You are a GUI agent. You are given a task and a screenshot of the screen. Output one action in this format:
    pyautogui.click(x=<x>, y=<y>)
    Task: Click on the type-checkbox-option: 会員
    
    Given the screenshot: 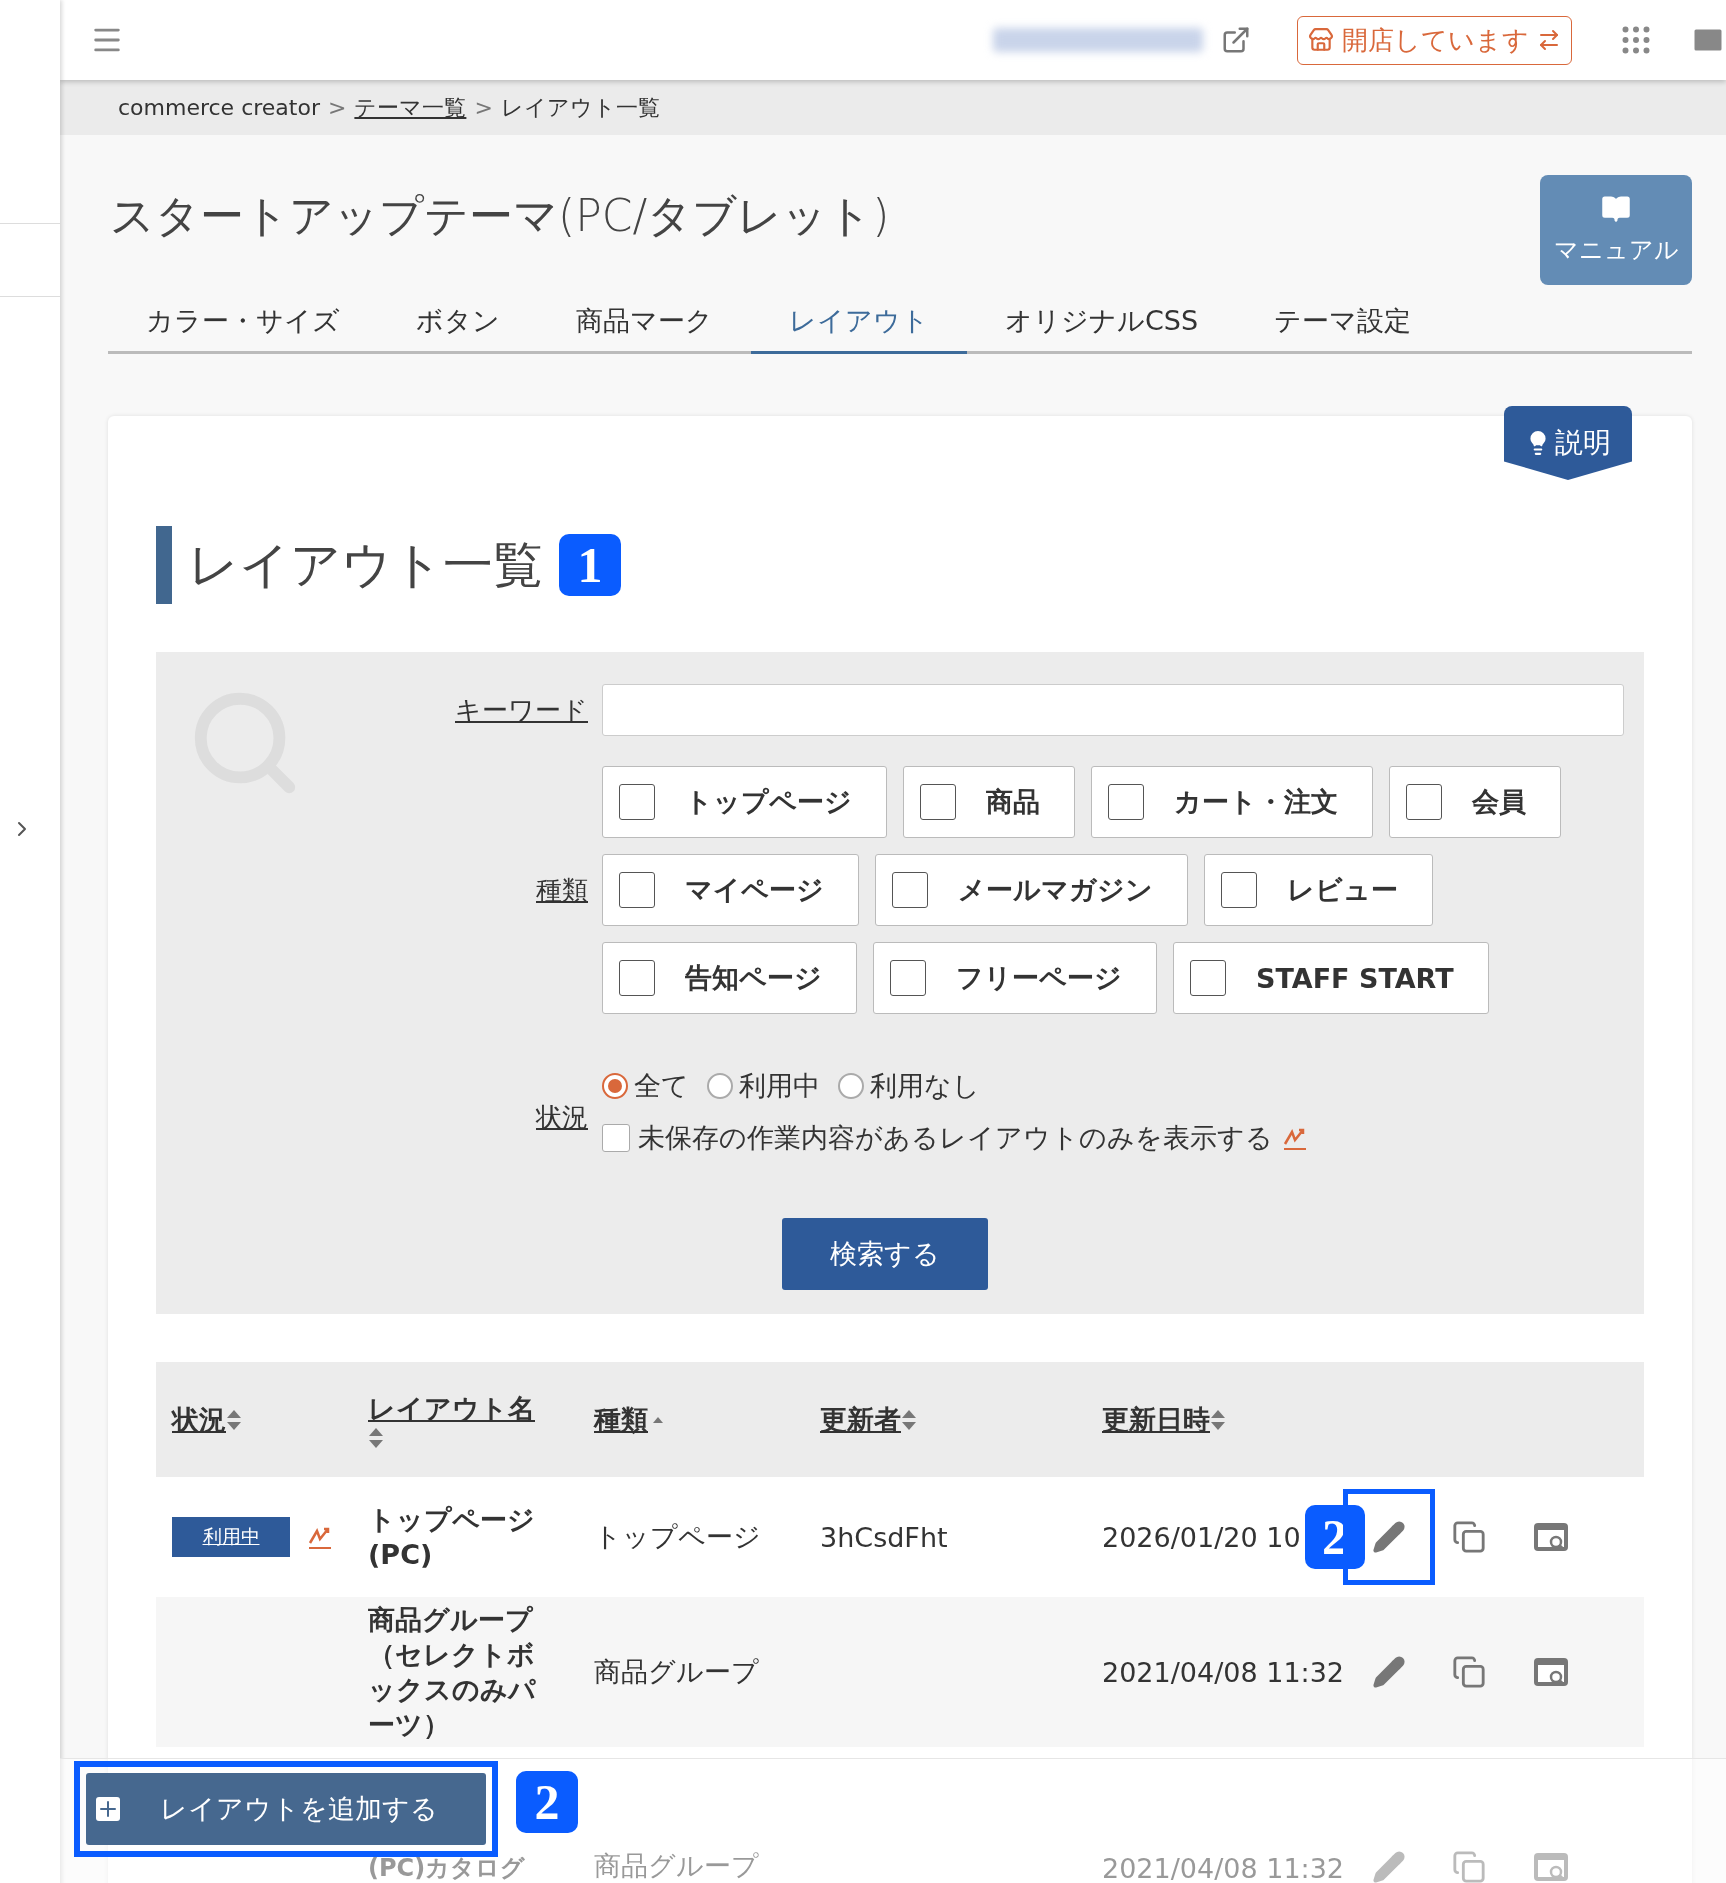 What is the action you would take?
    pyautogui.click(x=1475, y=802)
    